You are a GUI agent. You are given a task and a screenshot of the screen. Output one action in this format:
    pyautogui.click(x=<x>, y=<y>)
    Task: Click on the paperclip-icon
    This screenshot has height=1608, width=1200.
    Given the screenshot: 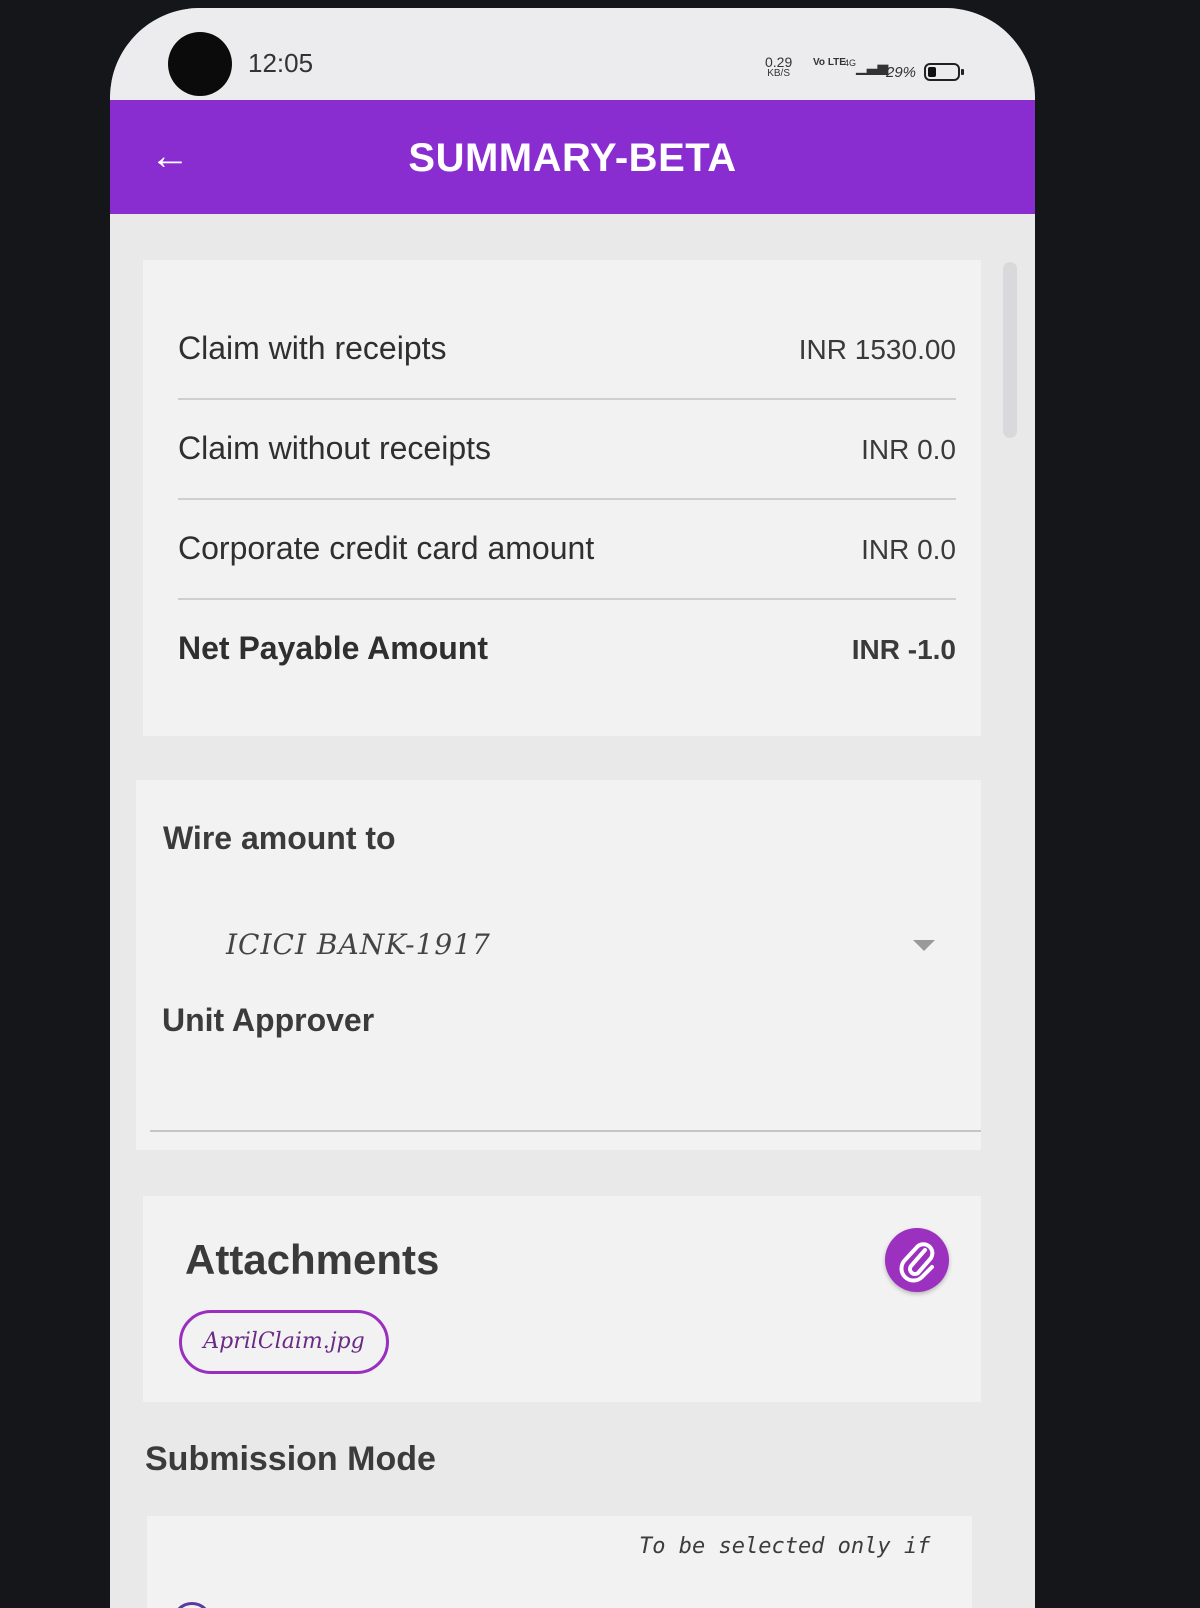 What is the action you would take?
    pyautogui.click(x=917, y=1262)
    